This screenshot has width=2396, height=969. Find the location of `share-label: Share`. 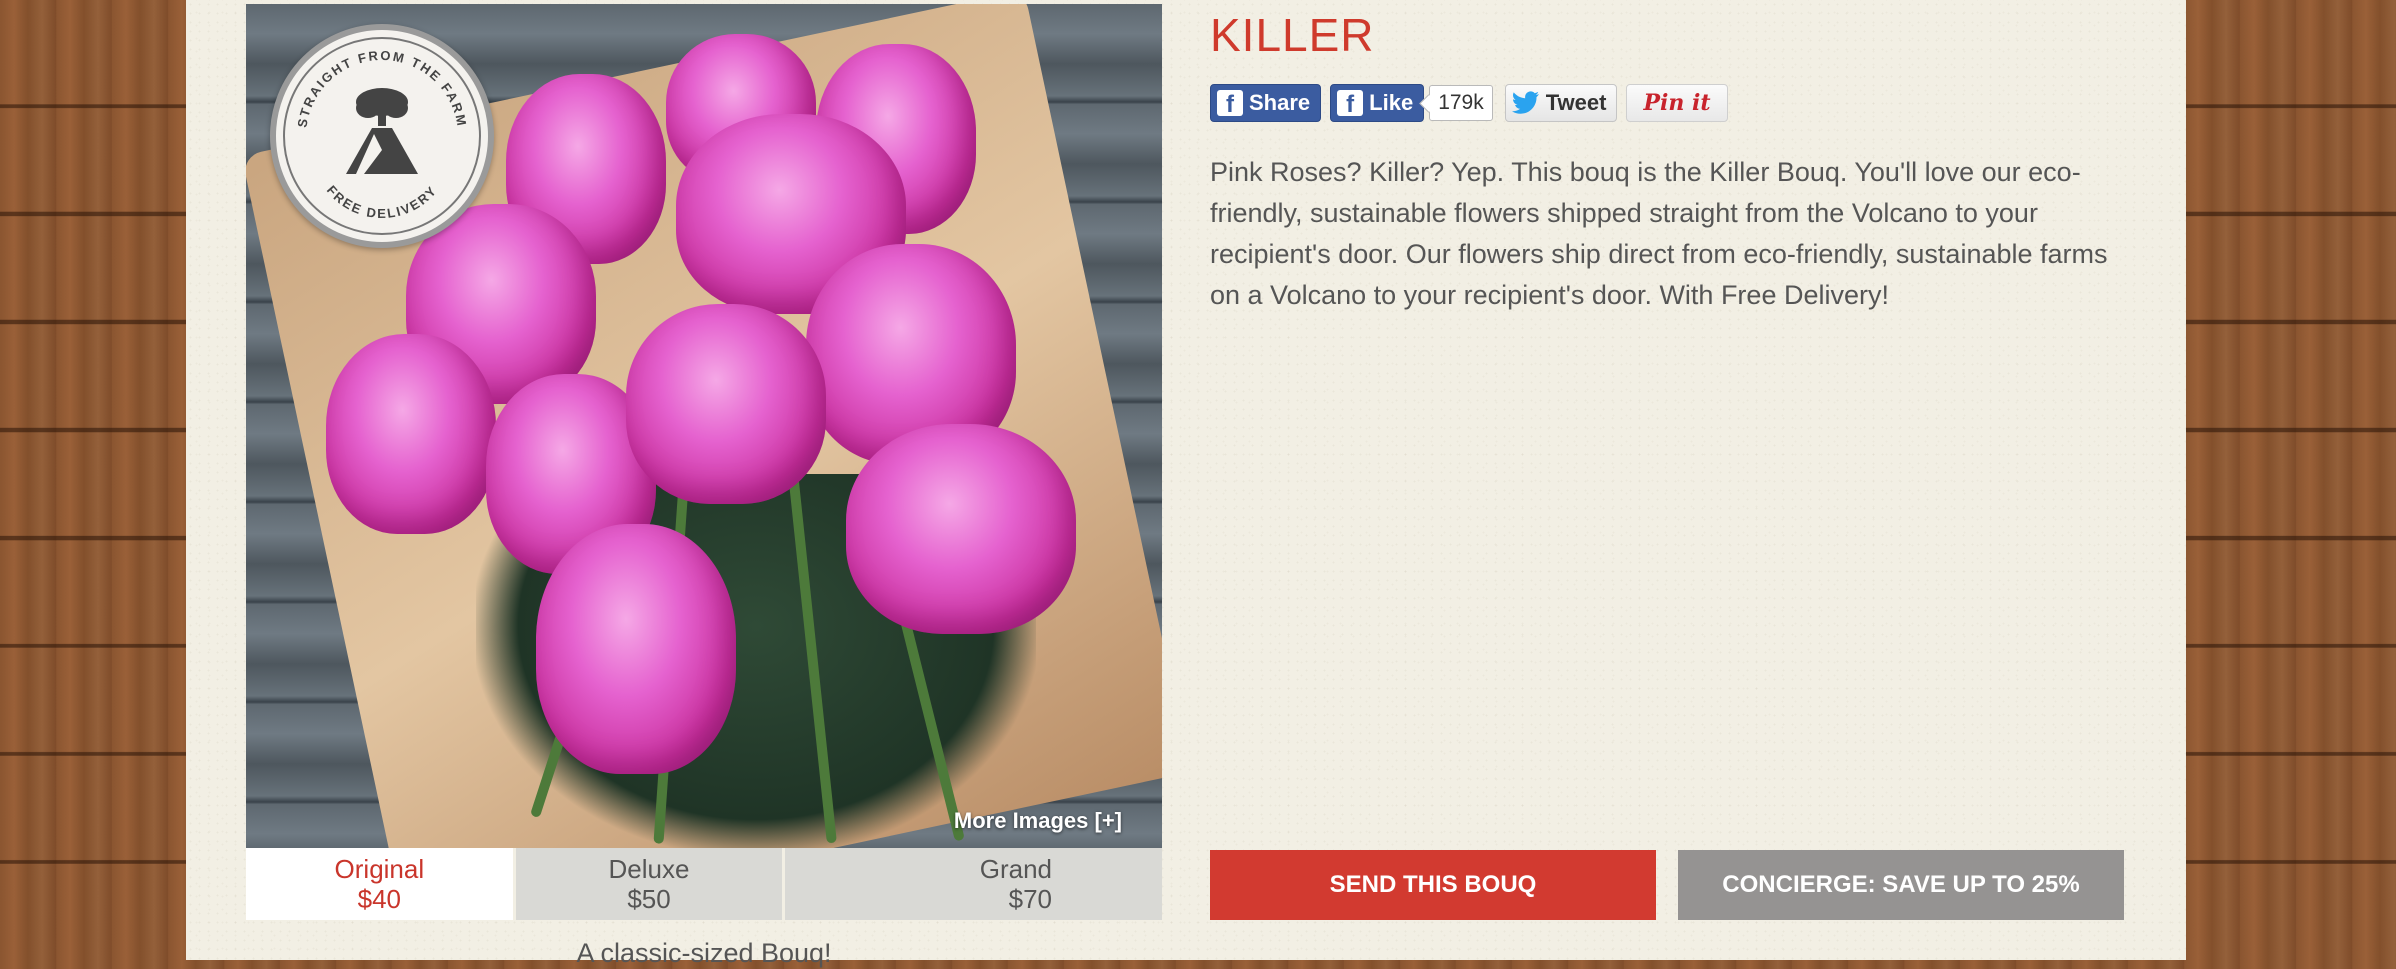

share-label: Share is located at coordinates (1280, 102).